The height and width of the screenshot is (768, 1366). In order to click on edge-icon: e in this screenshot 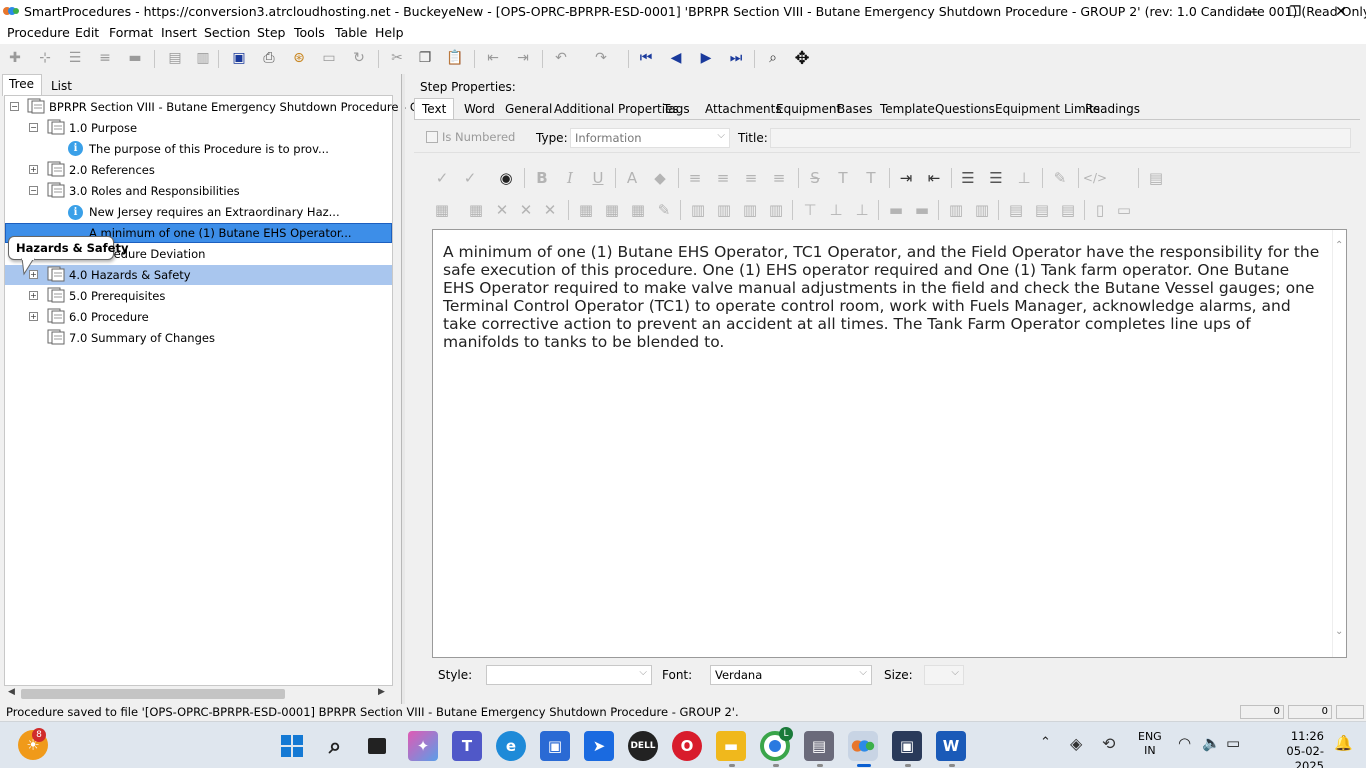, I will do `click(511, 746)`.